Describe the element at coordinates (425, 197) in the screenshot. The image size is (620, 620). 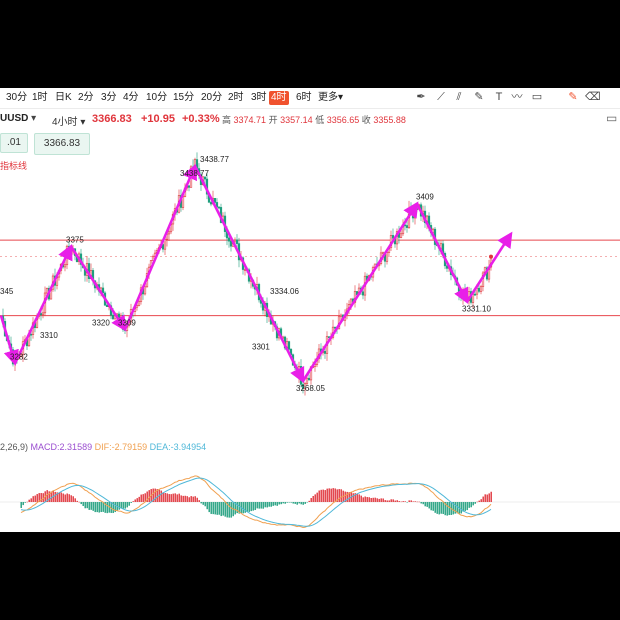
I see `price-annotation: 3409` at that location.